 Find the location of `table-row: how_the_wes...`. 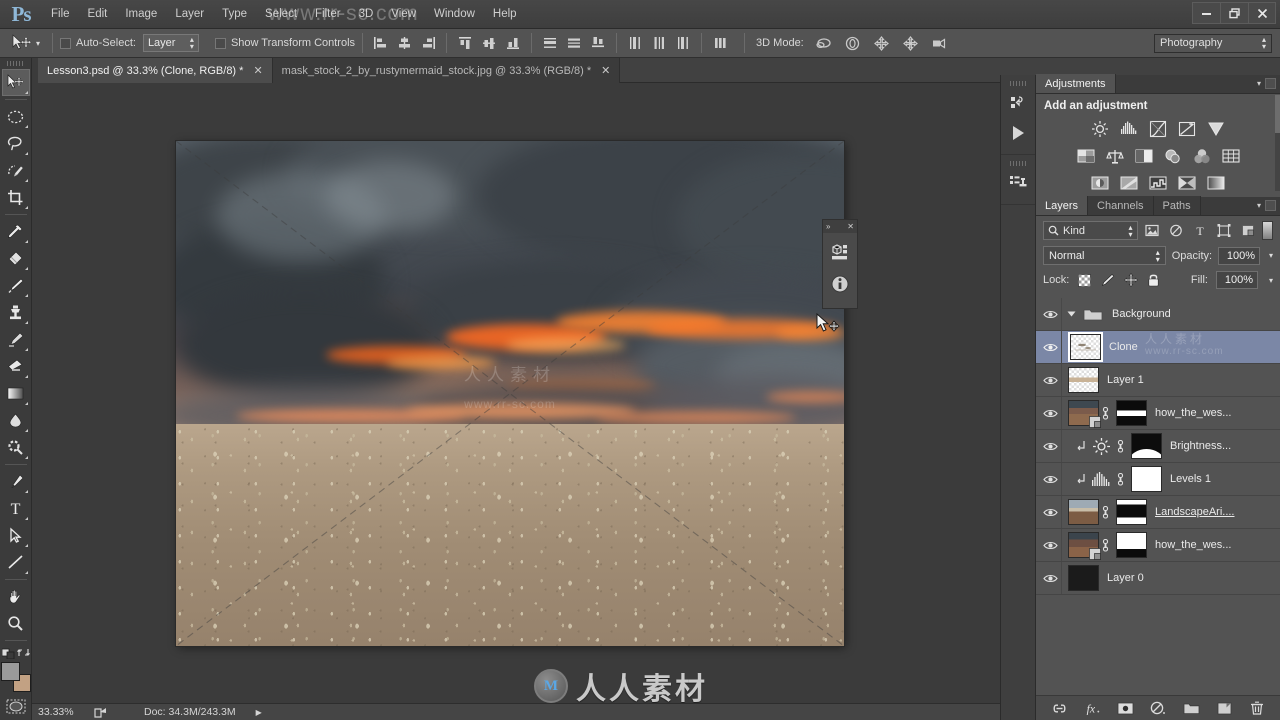

table-row: how_the_wes... is located at coordinates (1158, 545).